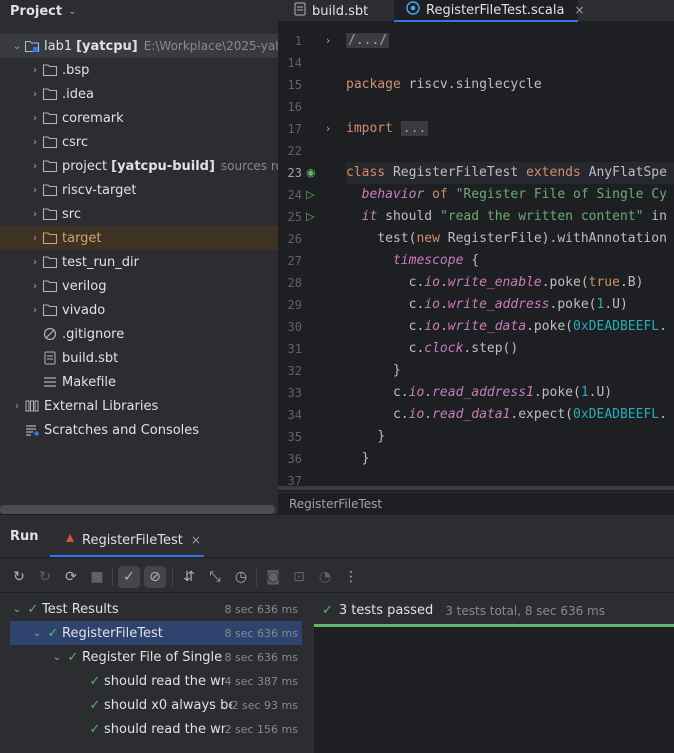 The image size is (674, 753). Describe the element at coordinates (189, 577) in the screenshot. I see `sort-alphabetically-icon: ⇵` at that location.